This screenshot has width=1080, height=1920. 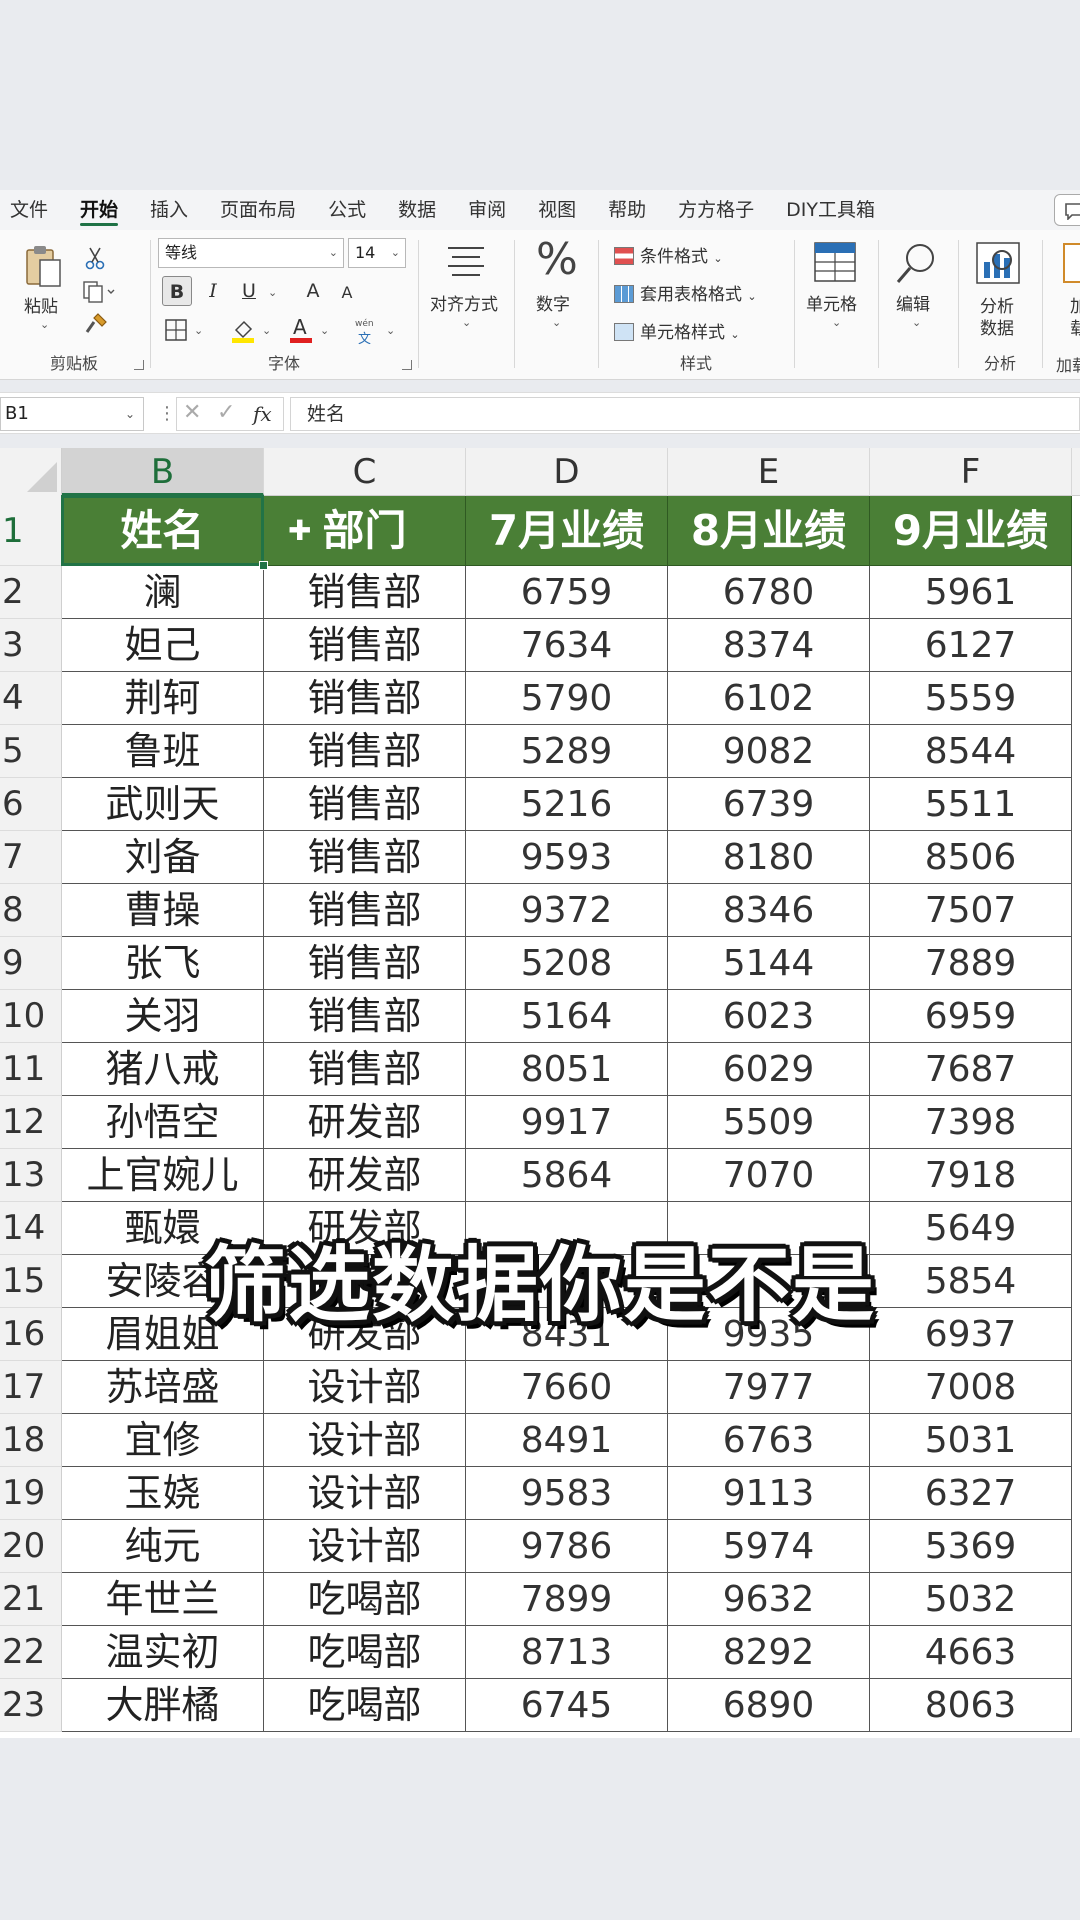 What do you see at coordinates (31, 1493) in the screenshot?
I see `row-header: 19` at bounding box center [31, 1493].